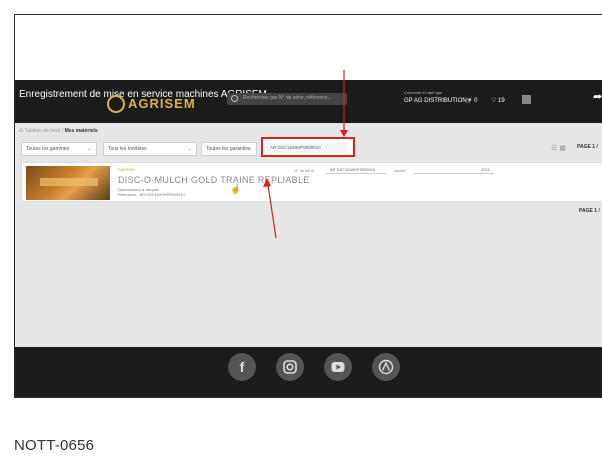 The height and width of the screenshot is (459, 602). Describe the element at coordinates (272, 211) in the screenshot. I see `arrow-to-product-name` at that location.